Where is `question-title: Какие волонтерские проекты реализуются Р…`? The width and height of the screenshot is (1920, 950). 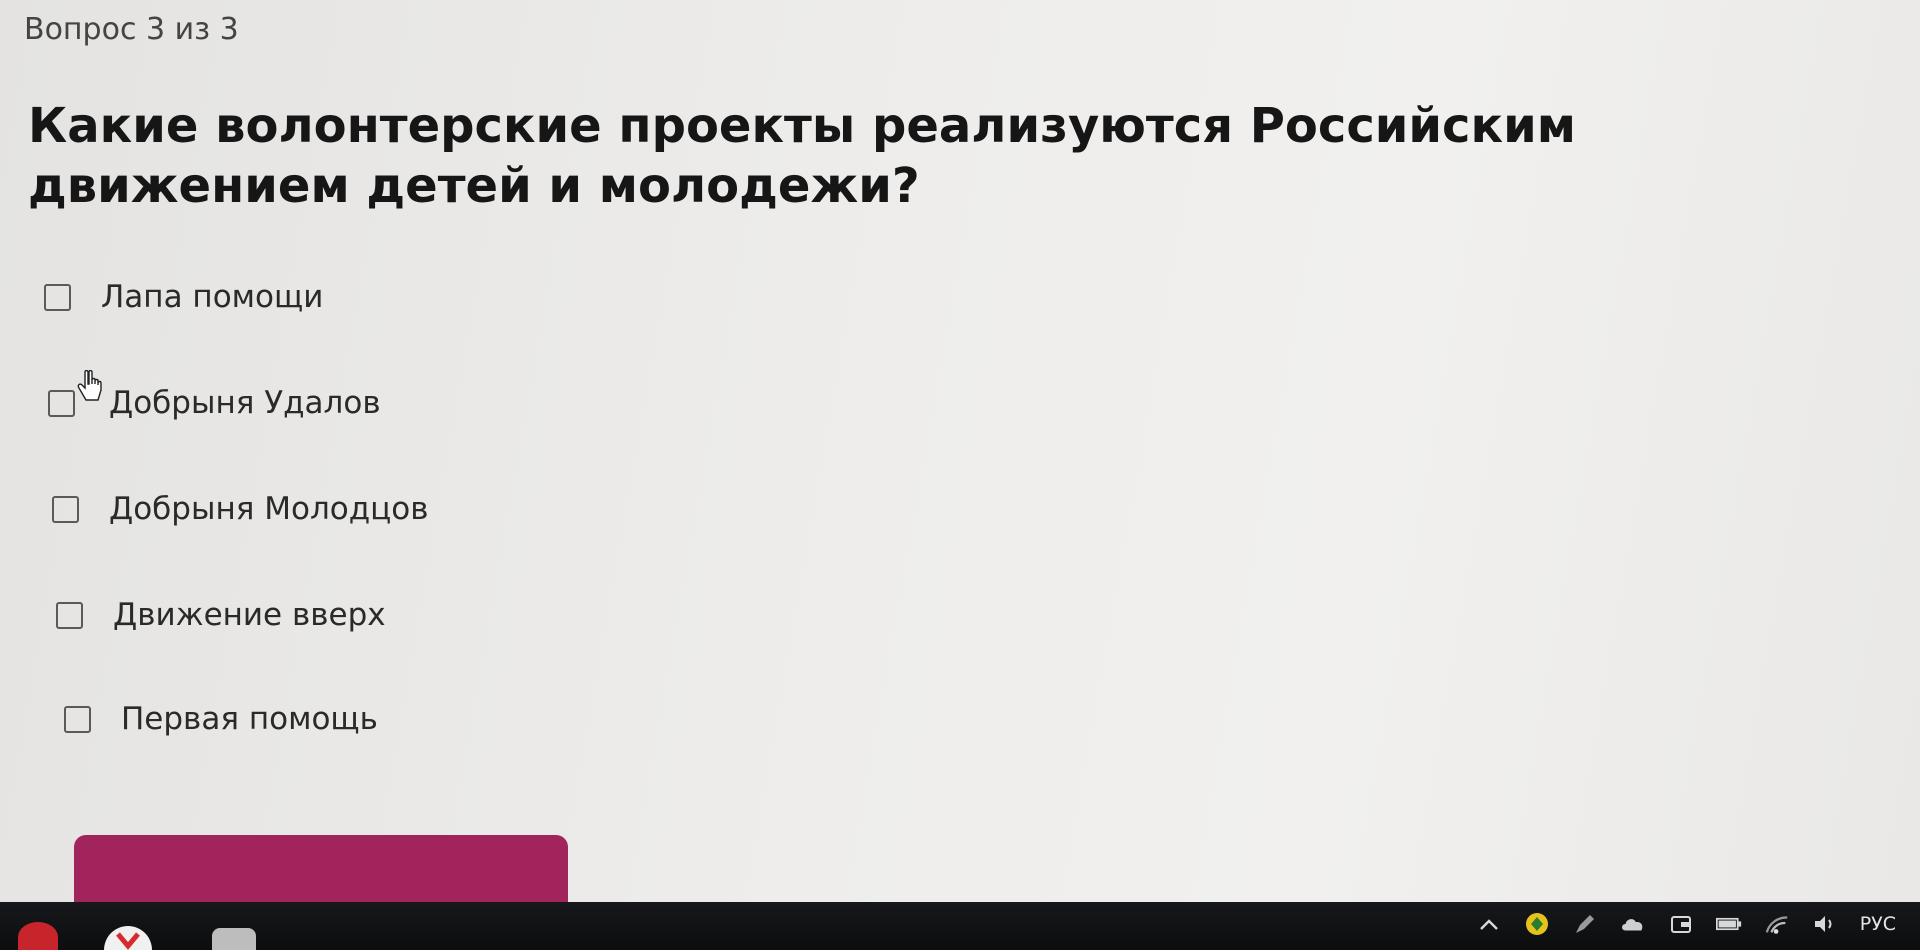
question-title: Какие волонтерские проекты реализуются Р… is located at coordinates (802, 156).